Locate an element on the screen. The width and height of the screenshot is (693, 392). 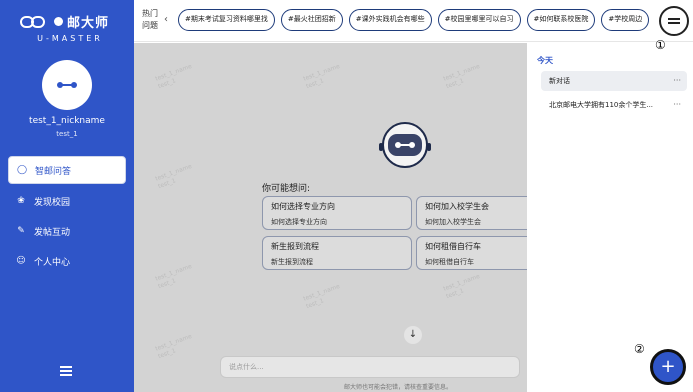
logo-dot-icon is located at coordinates (58, 21).